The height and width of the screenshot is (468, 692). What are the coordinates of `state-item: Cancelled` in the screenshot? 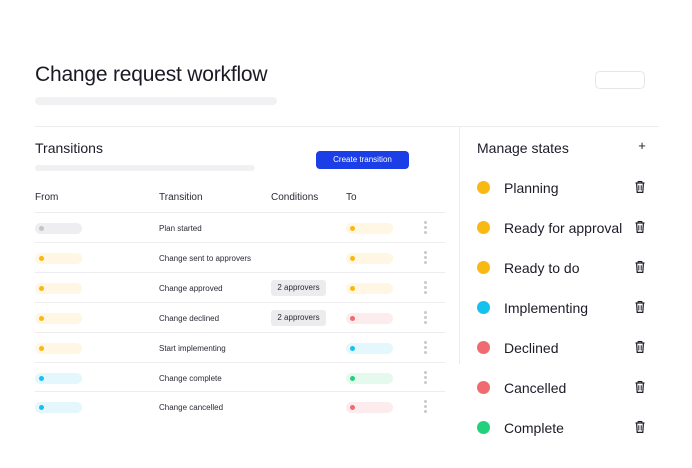 It's located at (567, 388).